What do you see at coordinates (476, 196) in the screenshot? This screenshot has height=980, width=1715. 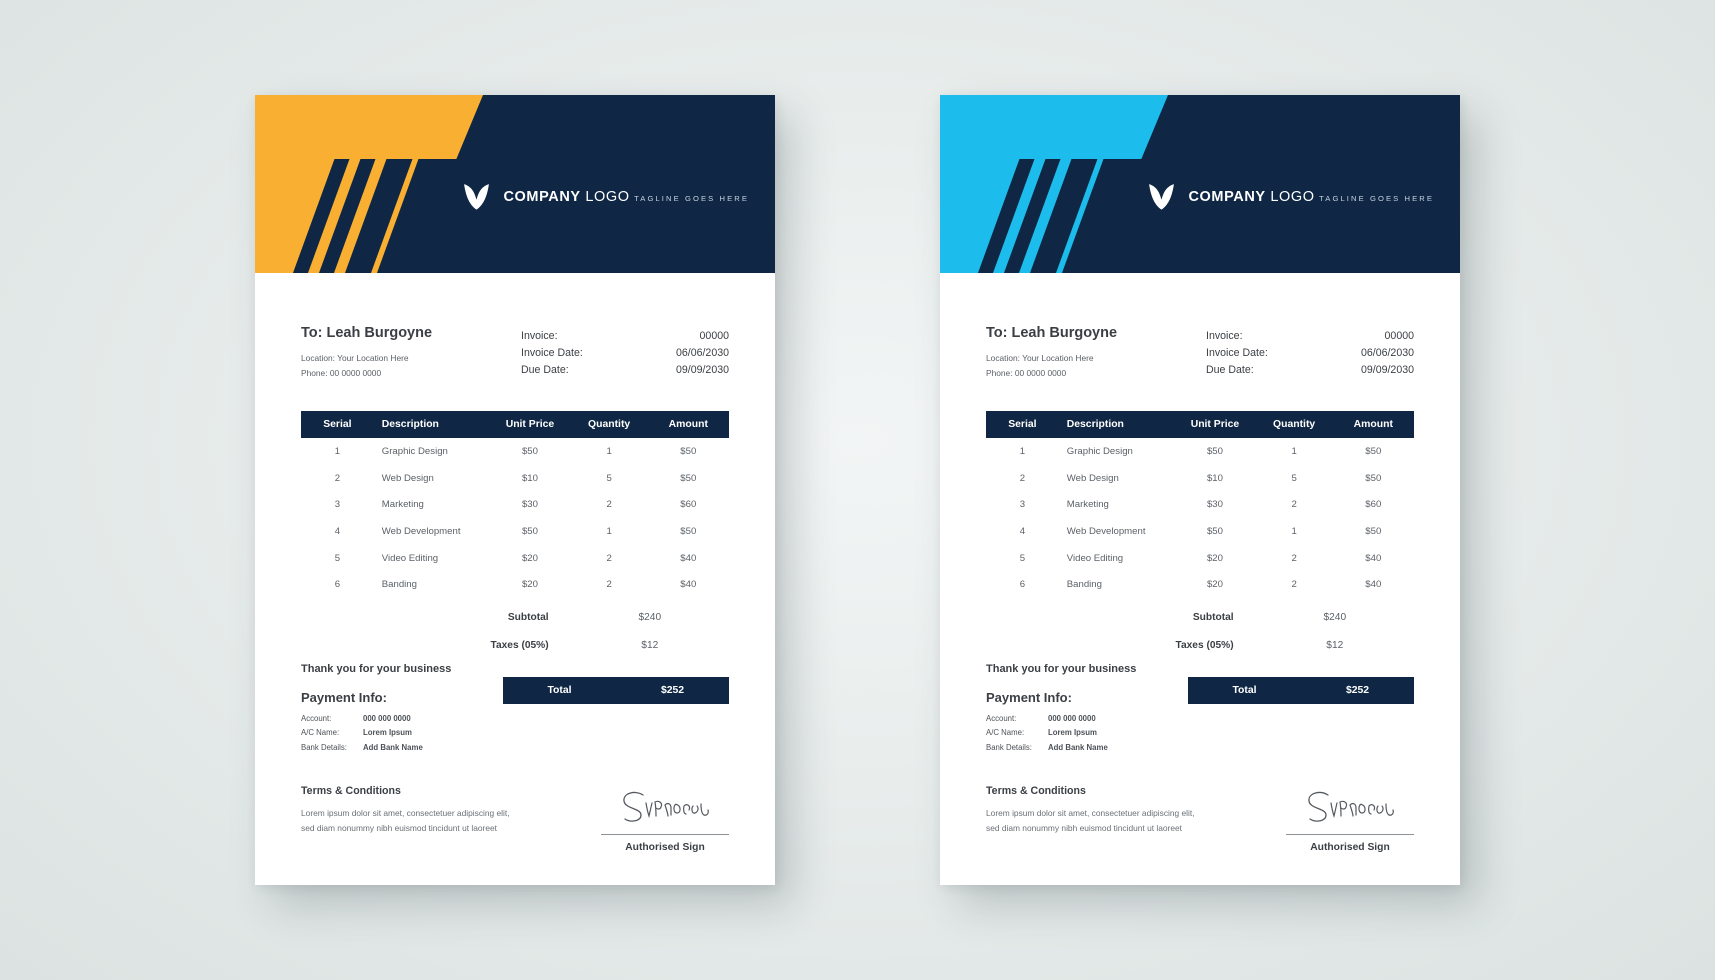 I see `butterfly-mark-icon` at bounding box center [476, 196].